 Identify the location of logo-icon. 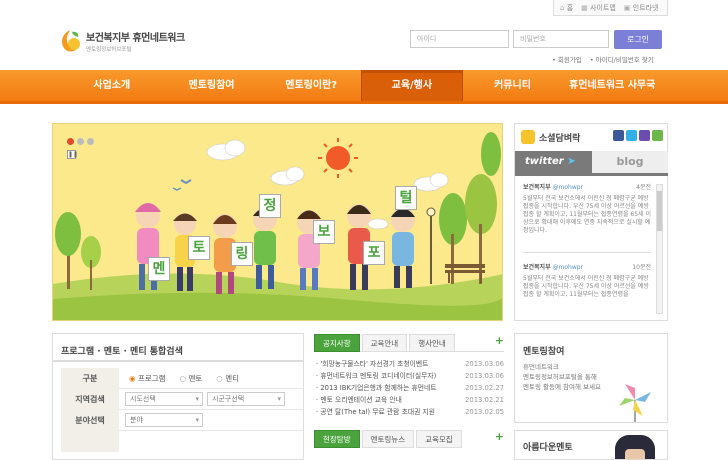
(70, 41).